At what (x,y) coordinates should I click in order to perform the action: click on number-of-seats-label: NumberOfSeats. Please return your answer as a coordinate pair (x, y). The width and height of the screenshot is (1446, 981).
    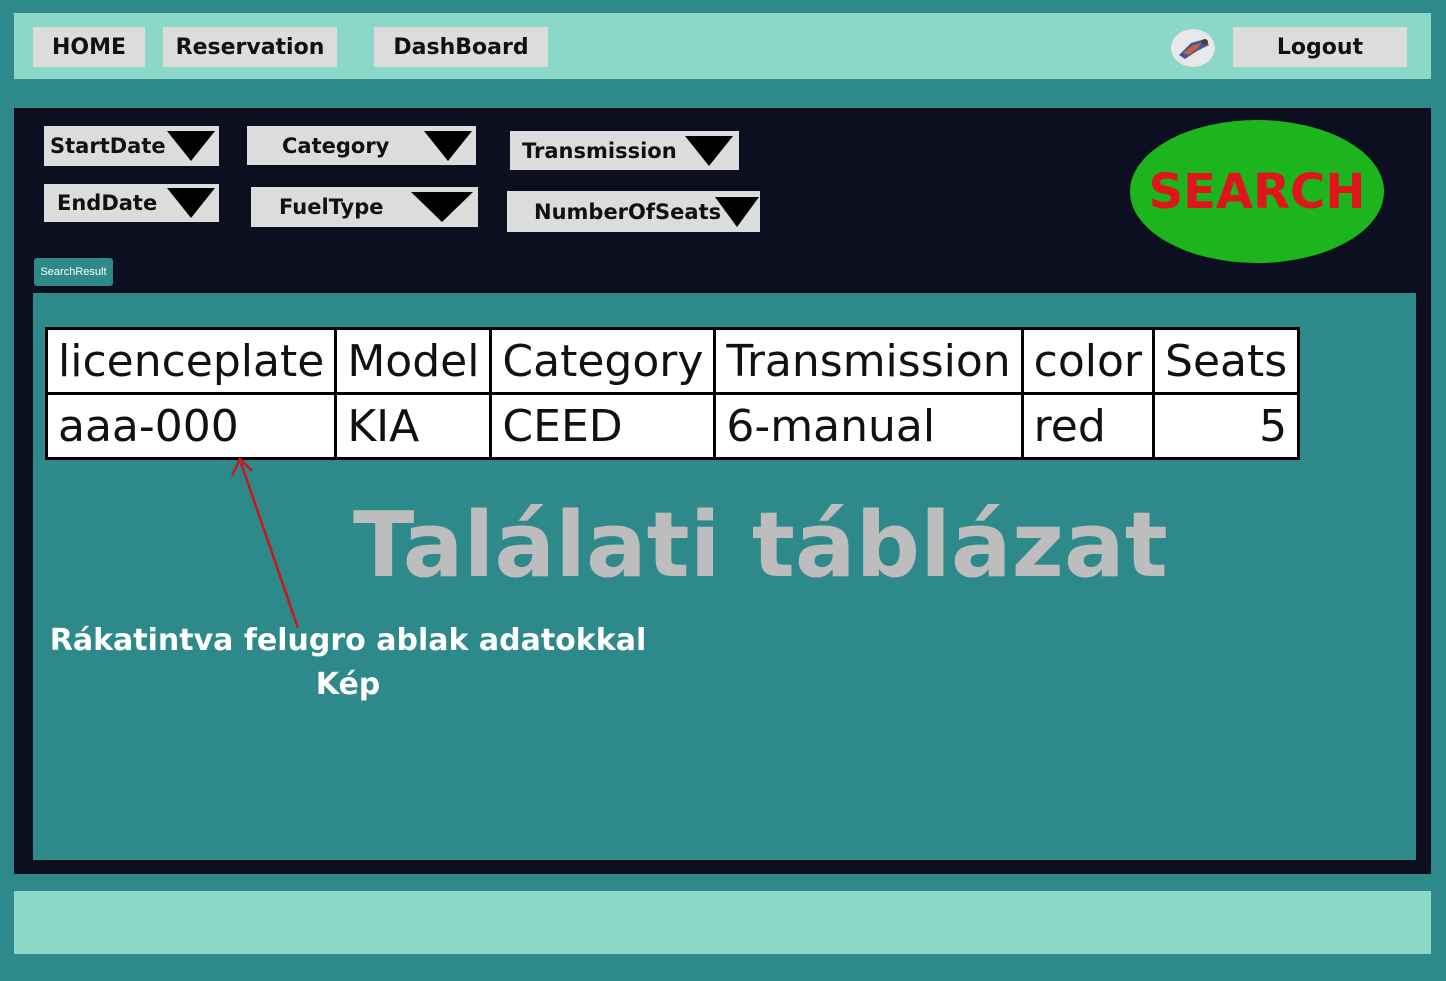
    Looking at the image, I should click on (628, 211).